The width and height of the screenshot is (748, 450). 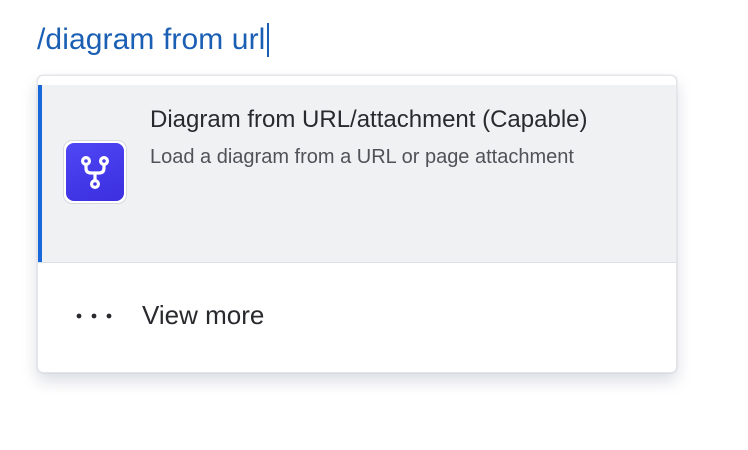 I want to click on view-more-label: View more, so click(x=203, y=315).